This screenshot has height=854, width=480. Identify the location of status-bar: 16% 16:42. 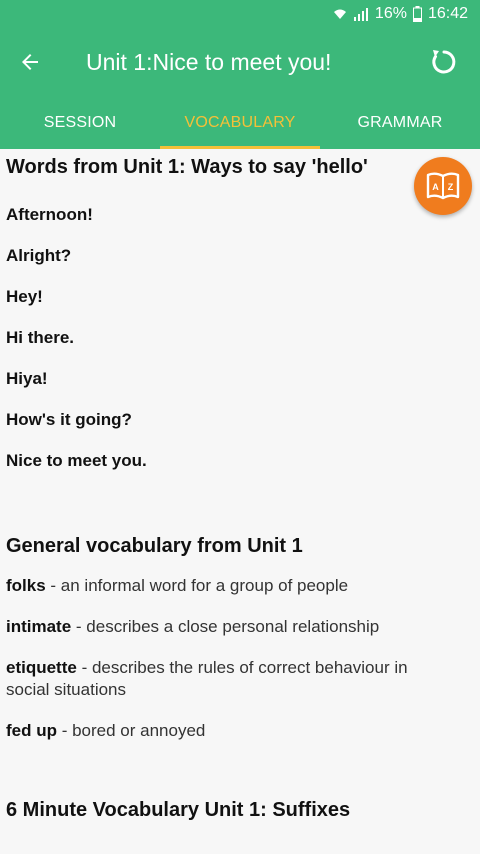
(240, 14).